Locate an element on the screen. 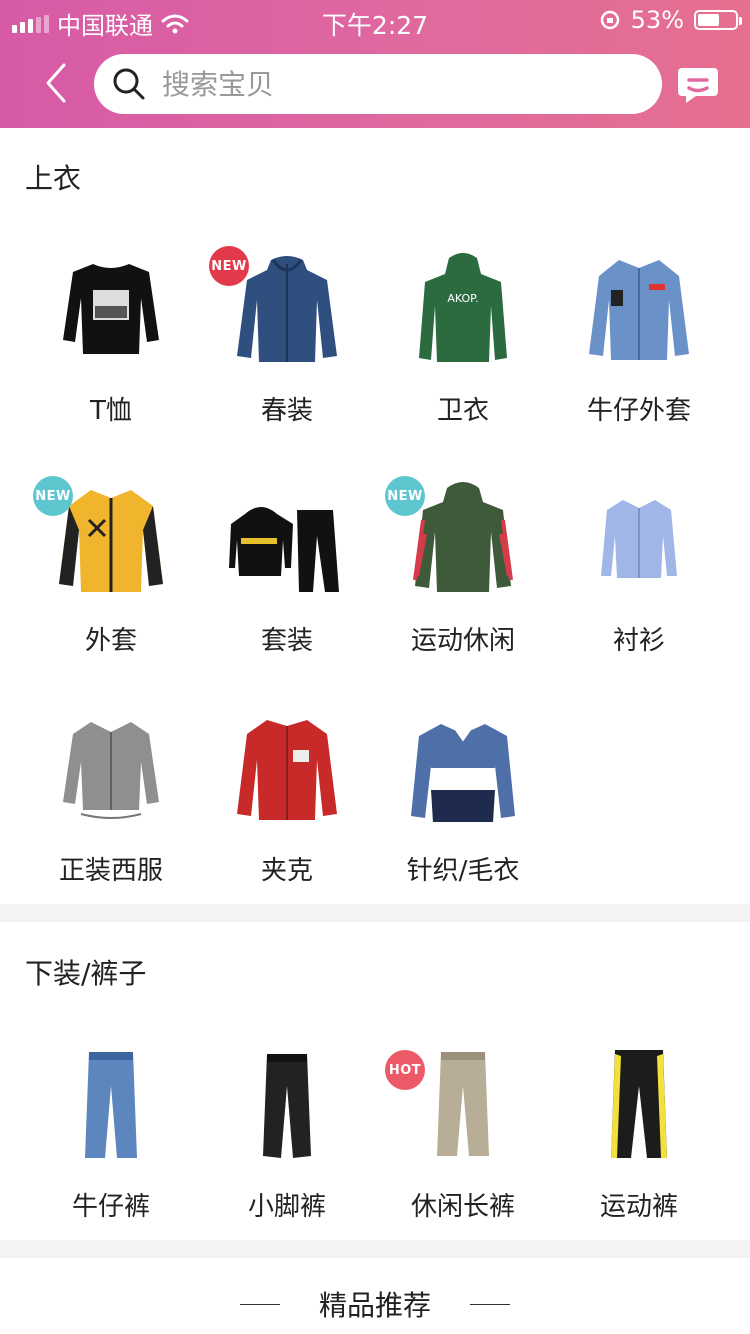 The height and width of the screenshot is (1334, 750). category-denim-jacket: 牛仔外套 is located at coordinates (639, 360).